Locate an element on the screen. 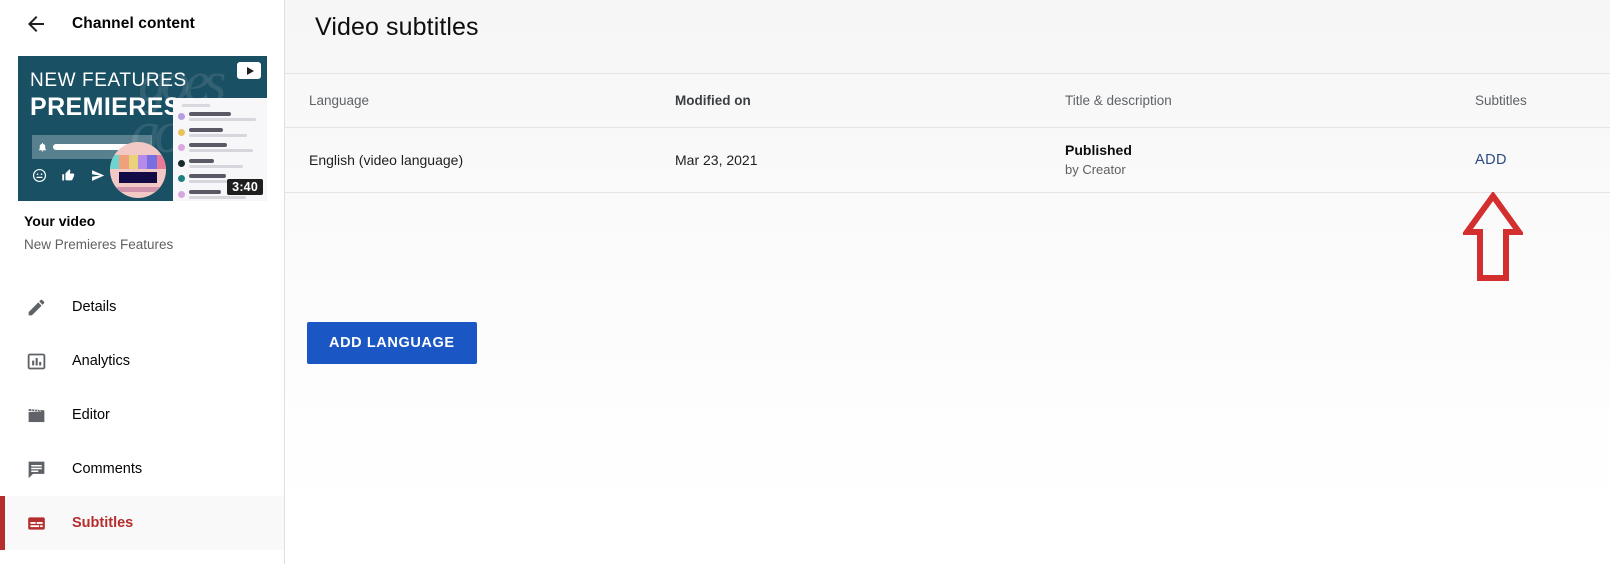 This screenshot has width=1610, height=564. avatar-bottom-strip is located at coordinates (138, 189).